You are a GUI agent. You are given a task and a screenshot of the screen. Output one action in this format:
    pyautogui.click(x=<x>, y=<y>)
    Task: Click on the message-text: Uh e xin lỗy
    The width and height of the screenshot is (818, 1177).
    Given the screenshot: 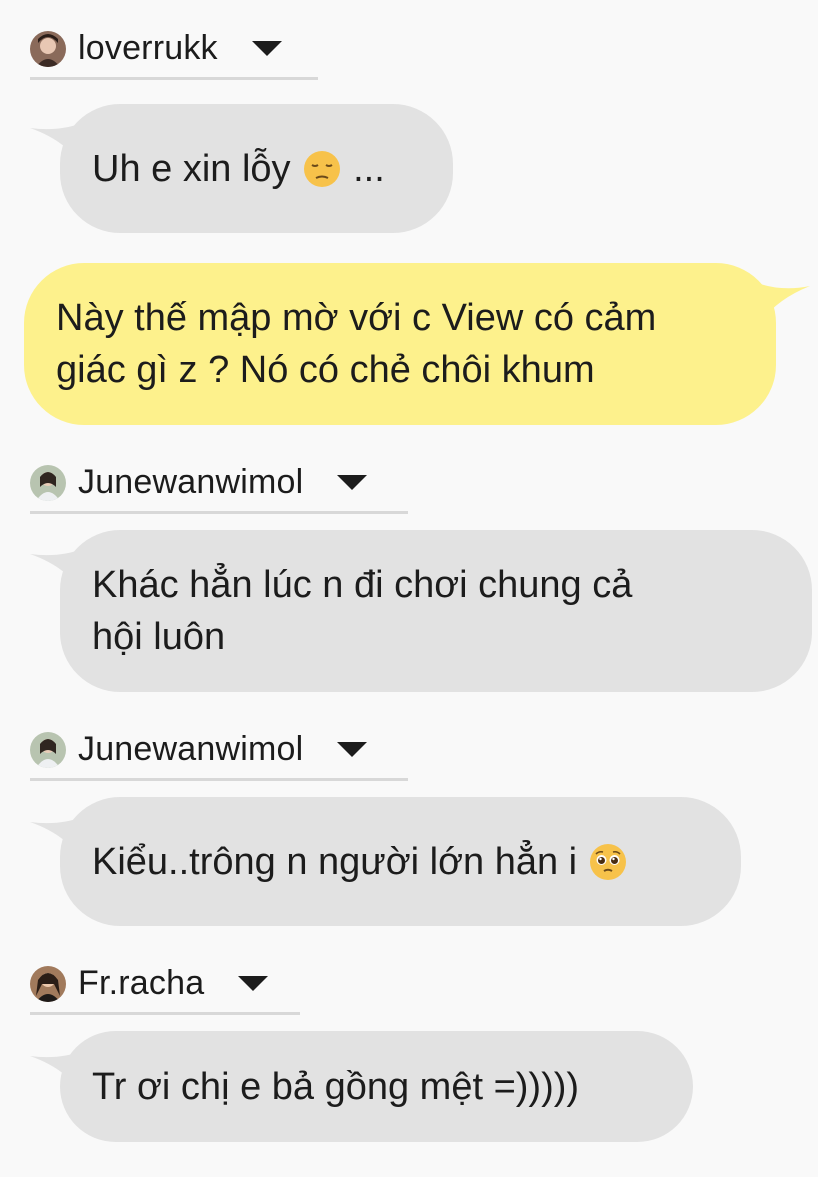 What is the action you would take?
    pyautogui.click(x=191, y=168)
    